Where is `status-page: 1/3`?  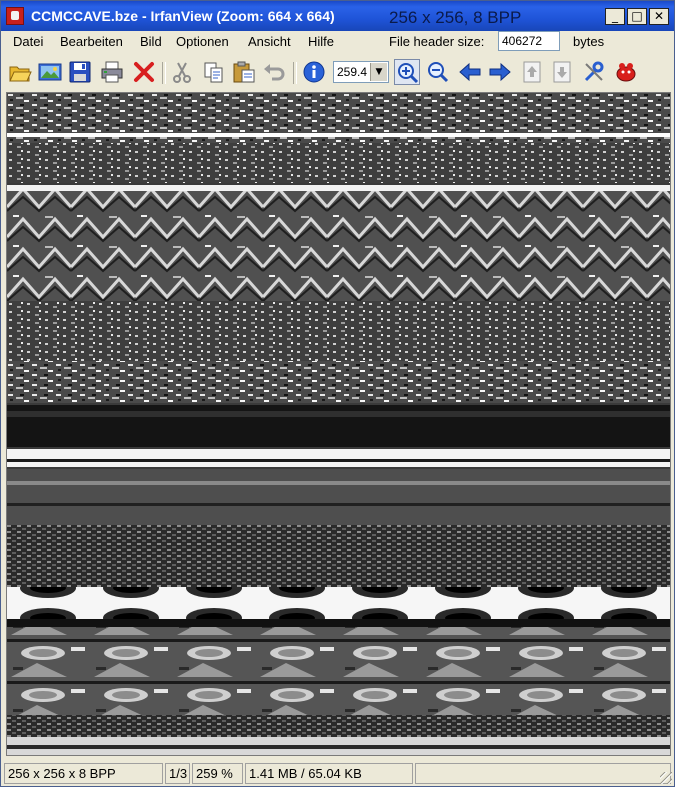
status-page: 1/3 is located at coordinates (177, 773).